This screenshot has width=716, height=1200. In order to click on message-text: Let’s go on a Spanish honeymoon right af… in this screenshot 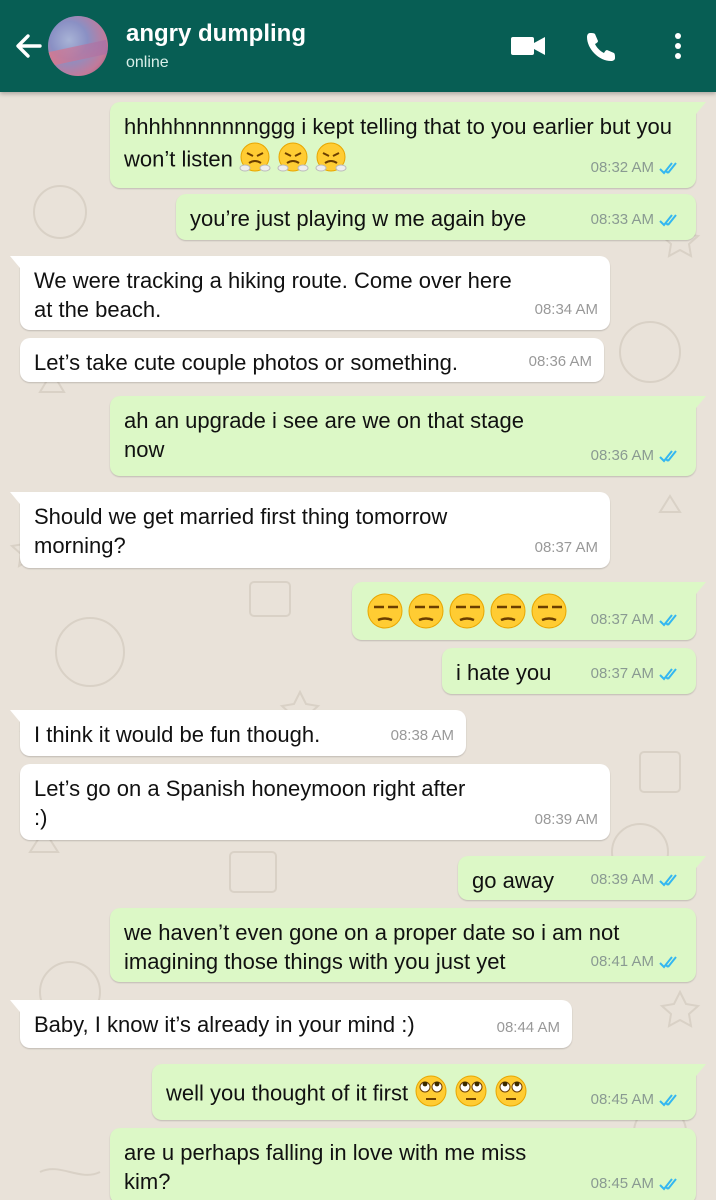, I will do `click(250, 803)`.